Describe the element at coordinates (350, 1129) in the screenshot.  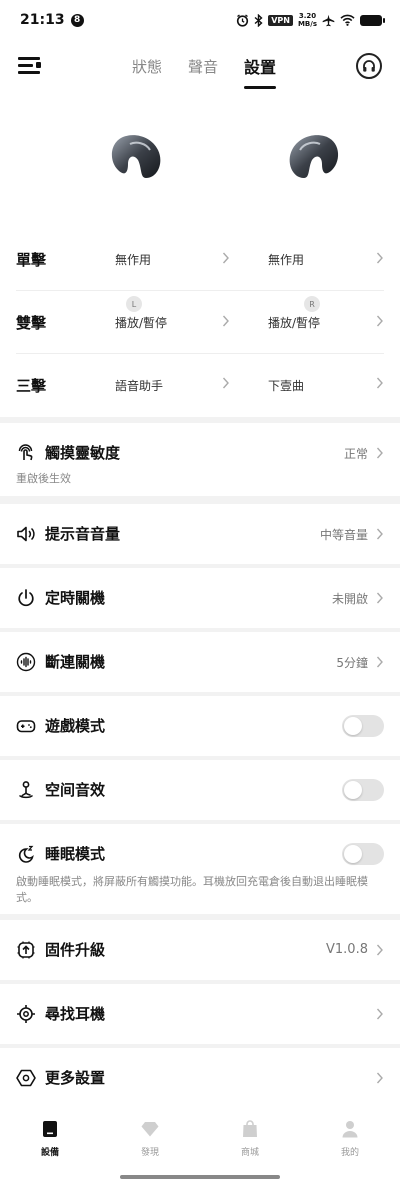
I see `profile-icon` at that location.